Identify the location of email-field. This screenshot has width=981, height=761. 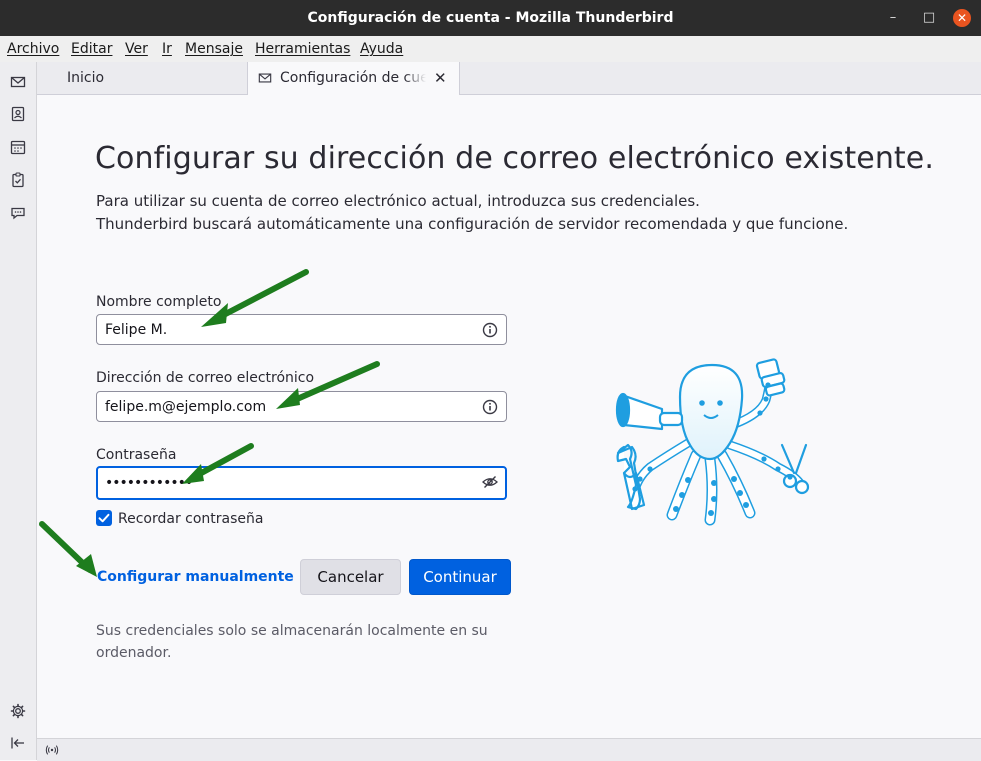
(301, 406).